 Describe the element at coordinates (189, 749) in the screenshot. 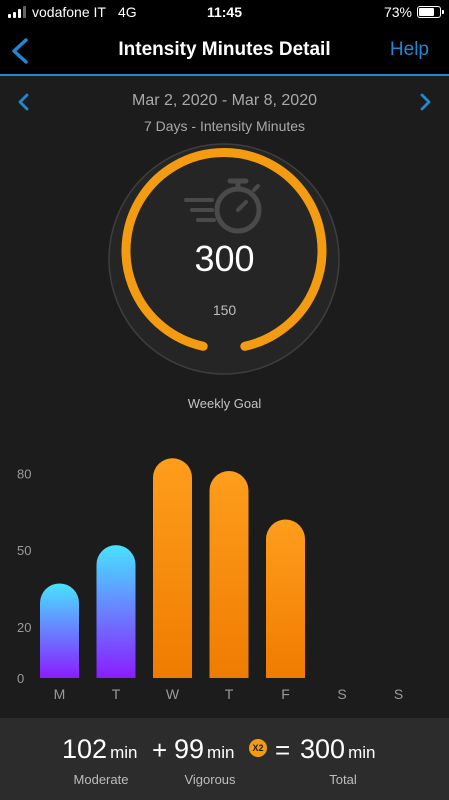

I see `vigorous-value: 99` at that location.